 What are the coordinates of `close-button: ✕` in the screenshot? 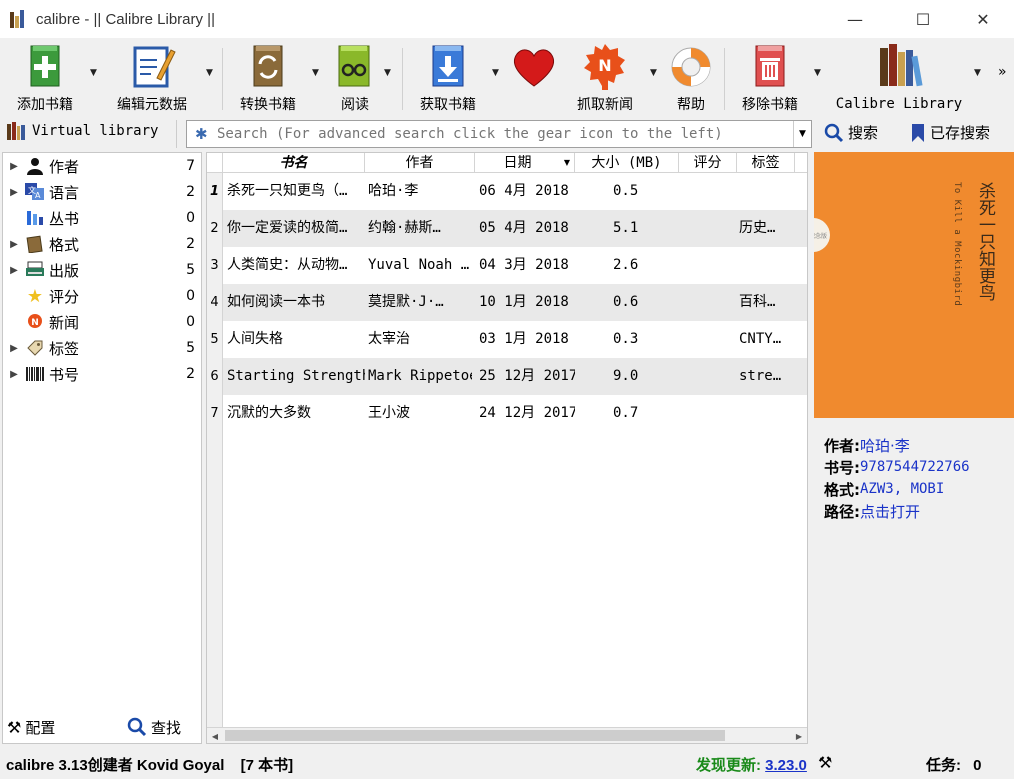 It's located at (983, 19).